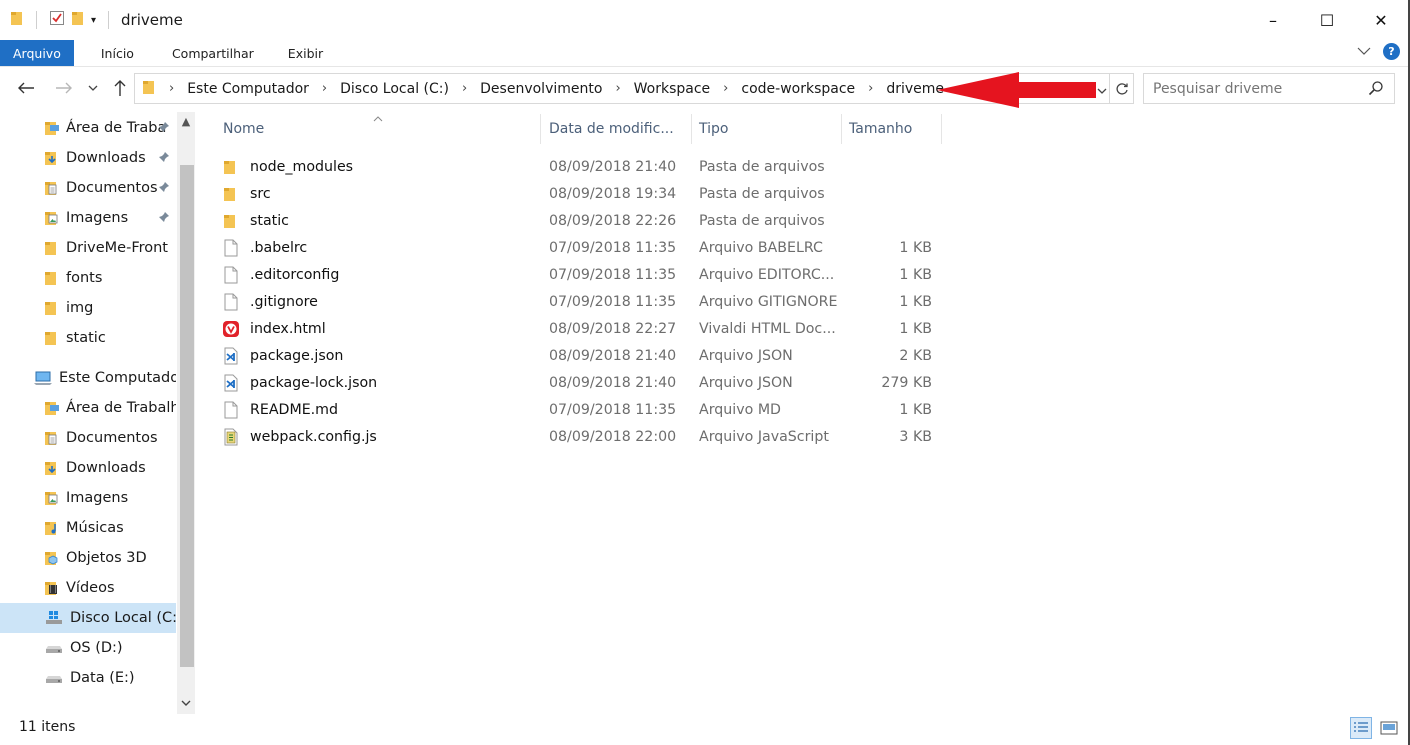 Image resolution: width=1410 pixels, height=745 pixels. Describe the element at coordinates (210, 53) in the screenshot. I see `tab-compartilhar: Compartilhar` at that location.